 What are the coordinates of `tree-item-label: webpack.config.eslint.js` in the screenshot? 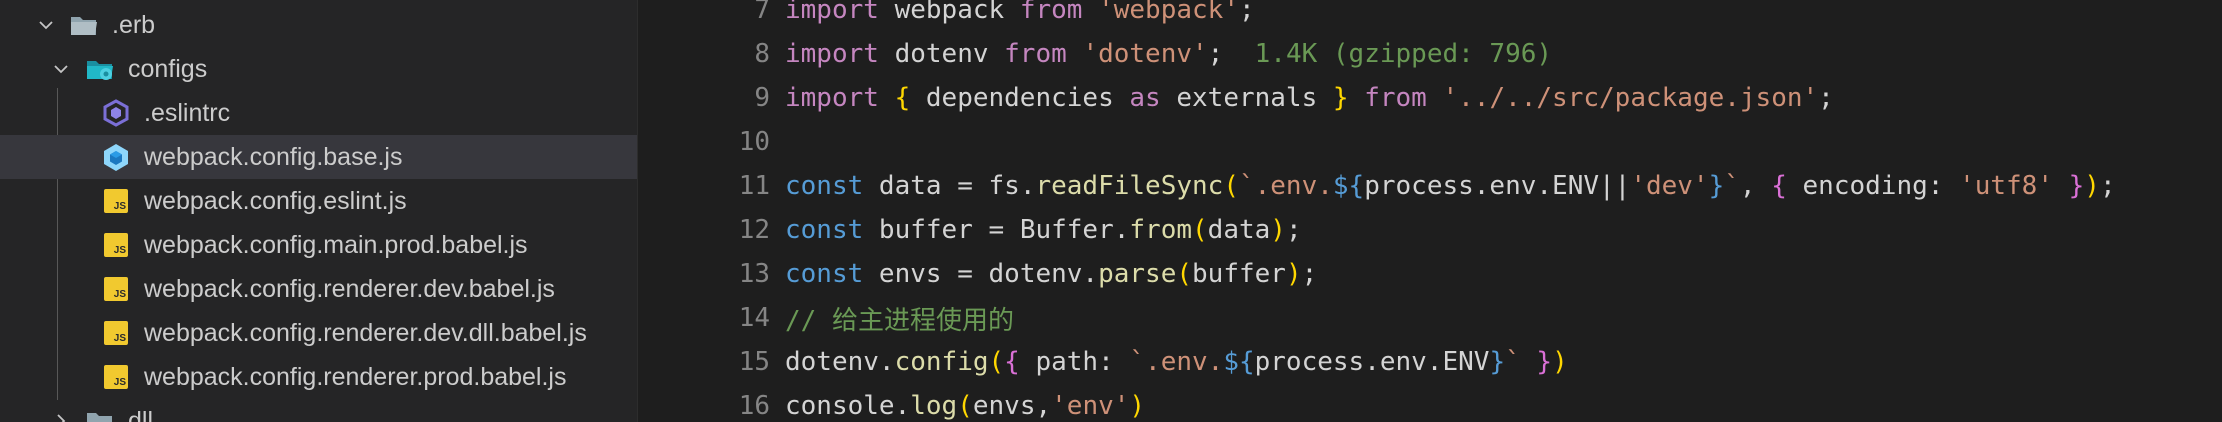 It's located at (275, 200).